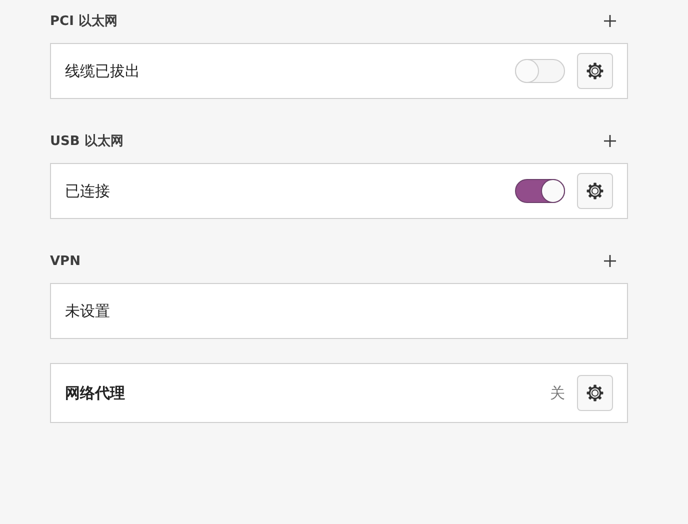 The height and width of the screenshot is (524, 688). I want to click on connection-status: 未设置, so click(88, 311).